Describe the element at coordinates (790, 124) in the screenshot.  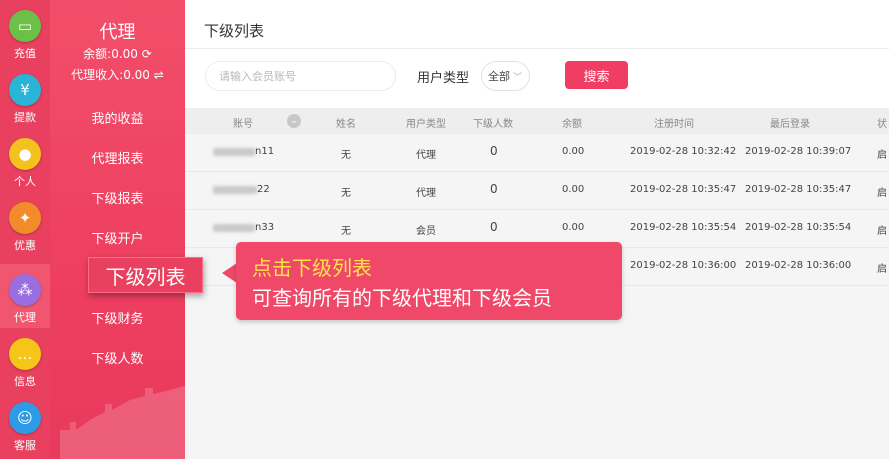
I see `column-header-last-login: 最后登录` at that location.